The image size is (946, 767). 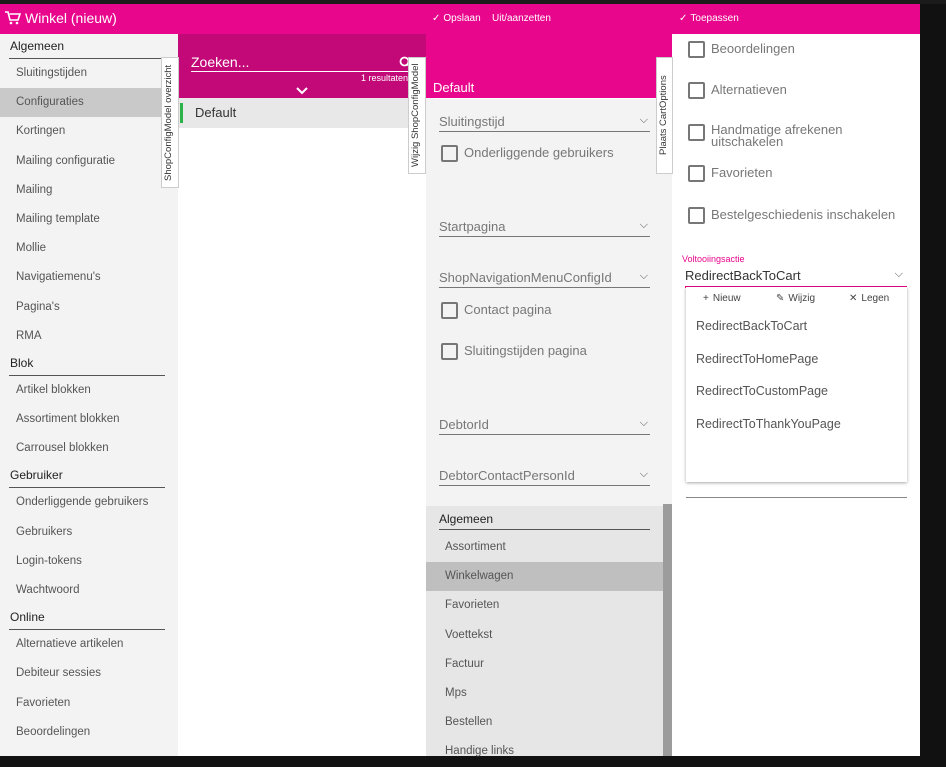 What do you see at coordinates (527, 153) in the screenshot?
I see `onderliggende-checkbox: Onderliggende gebruikers` at bounding box center [527, 153].